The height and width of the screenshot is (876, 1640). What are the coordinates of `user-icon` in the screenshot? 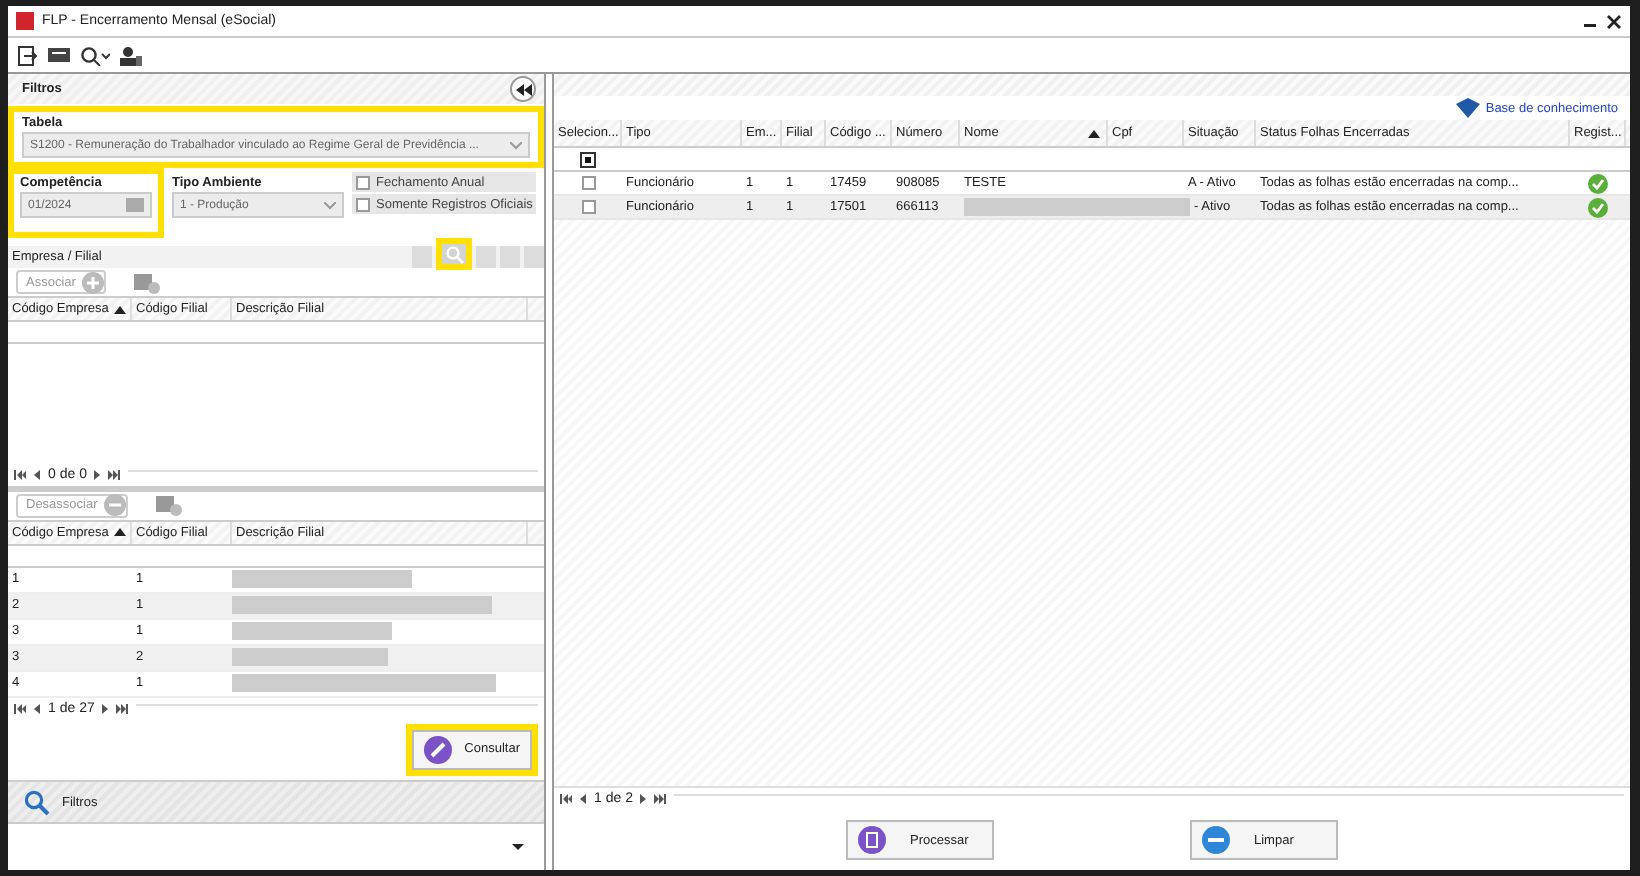 It's located at (131, 55).